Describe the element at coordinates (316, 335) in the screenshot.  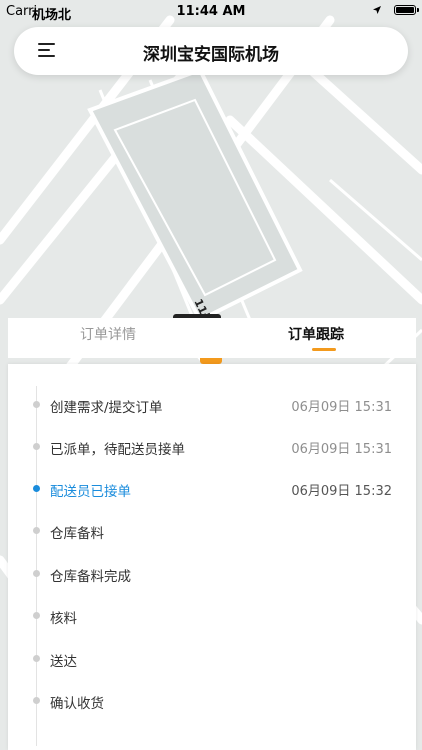
I see `tab-order-tracking-label: 订单跟踪` at that location.